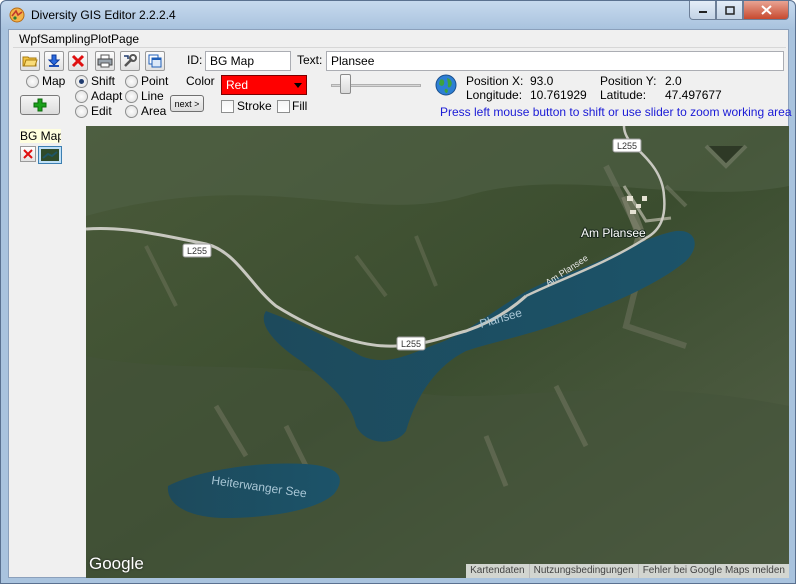  What do you see at coordinates (542, 81) in the screenshot?
I see `position-x-value: 93.0` at bounding box center [542, 81].